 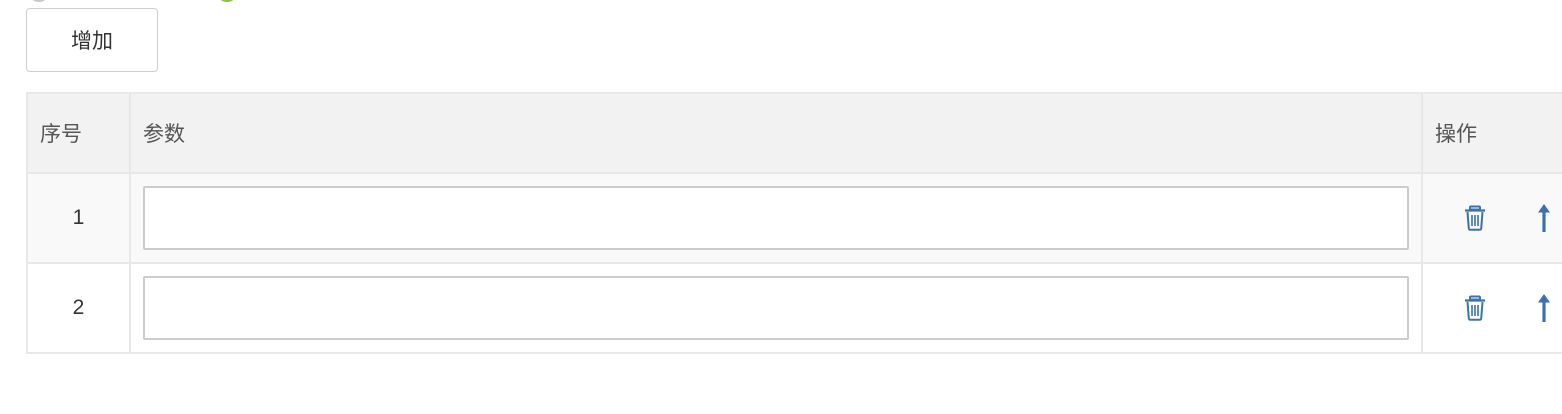 What do you see at coordinates (1491, 132) in the screenshot?
I see `header-actions: 操作` at bounding box center [1491, 132].